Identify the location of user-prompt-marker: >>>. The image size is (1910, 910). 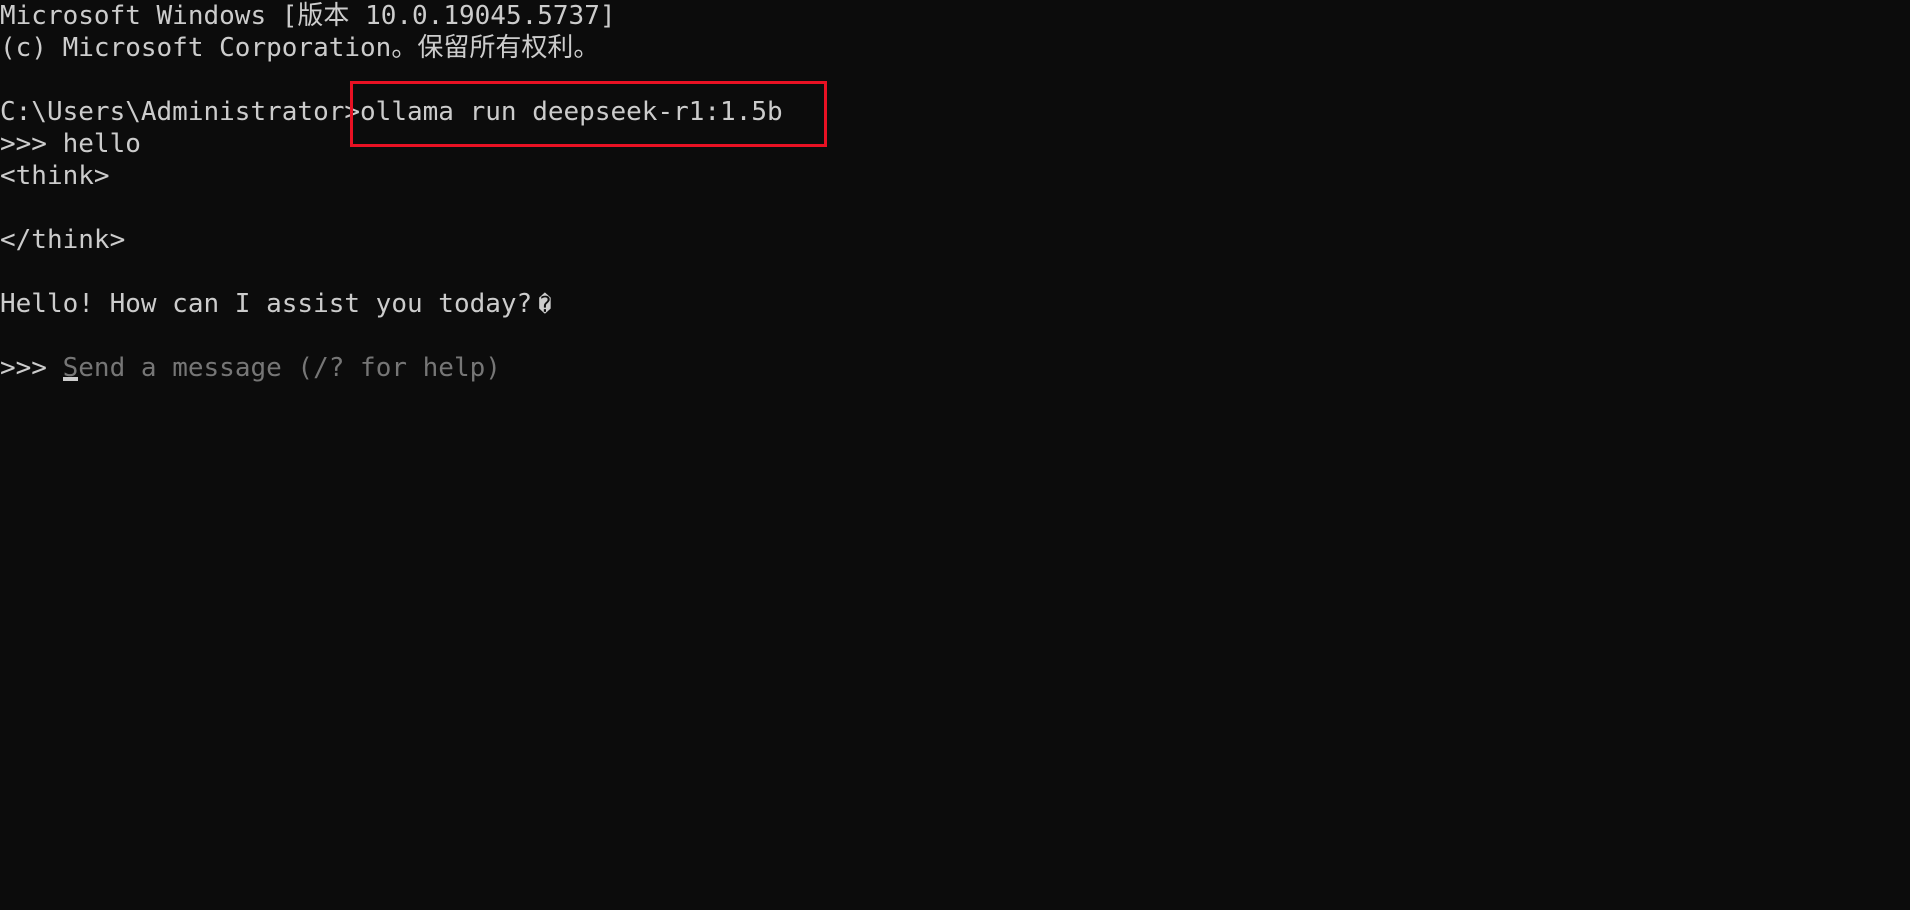
(31, 144).